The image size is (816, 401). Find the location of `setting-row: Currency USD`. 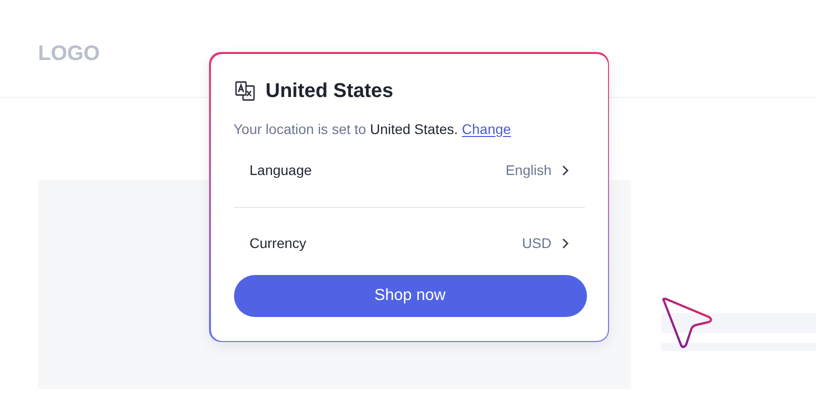

setting-row: Currency USD is located at coordinates (409, 243).